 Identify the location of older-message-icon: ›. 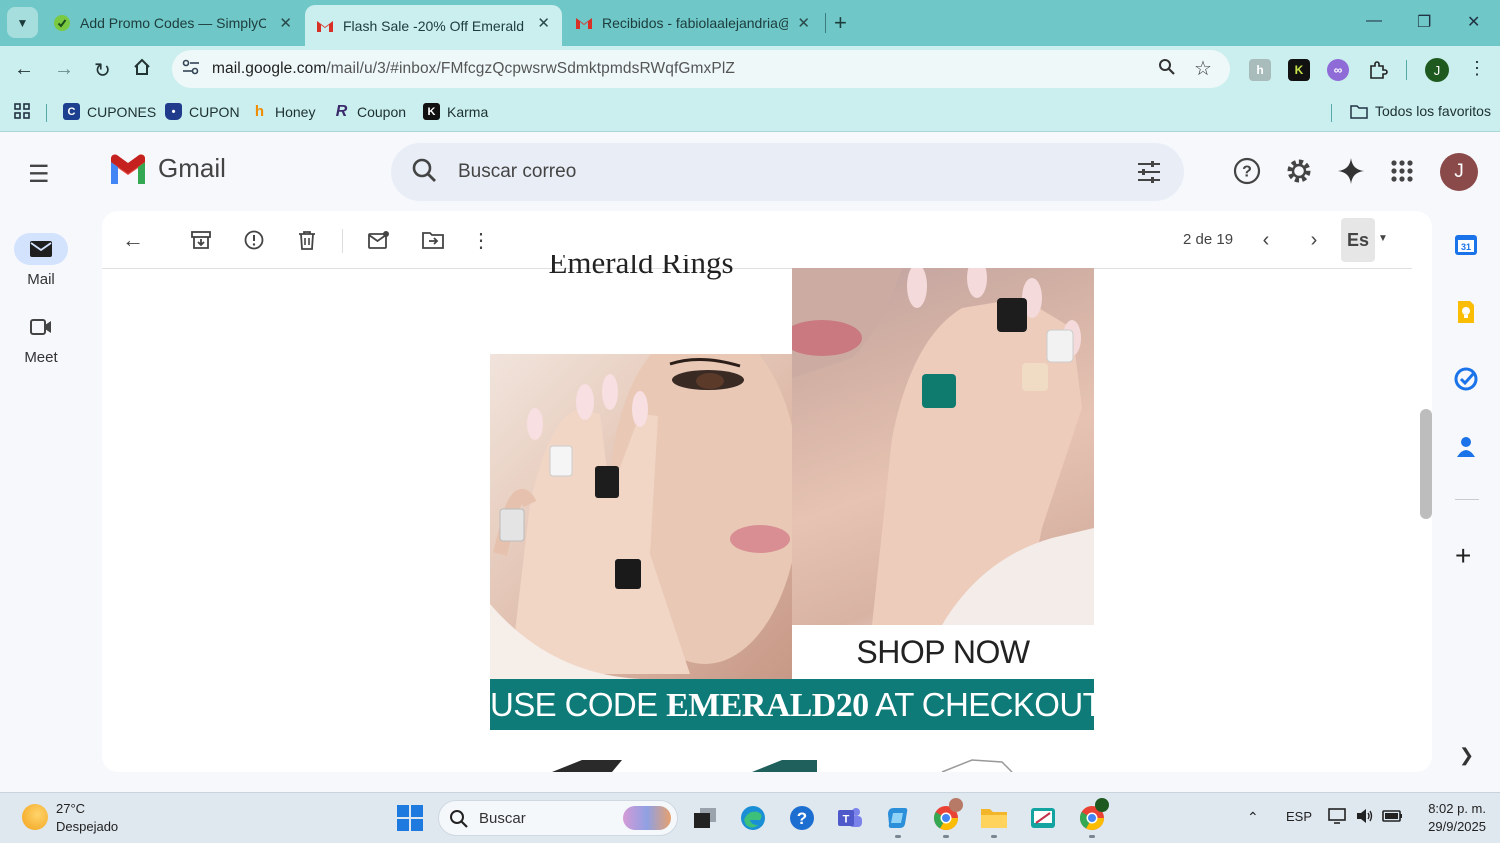
(1314, 240).